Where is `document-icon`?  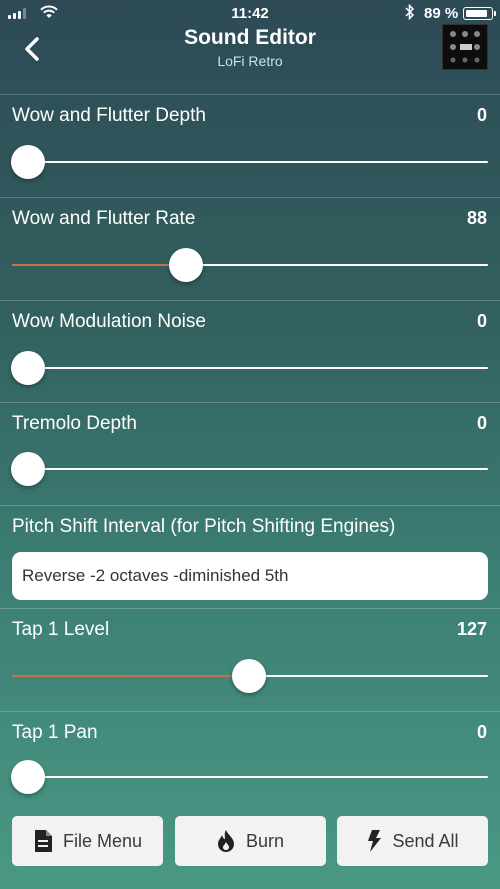 document-icon is located at coordinates (43, 841).